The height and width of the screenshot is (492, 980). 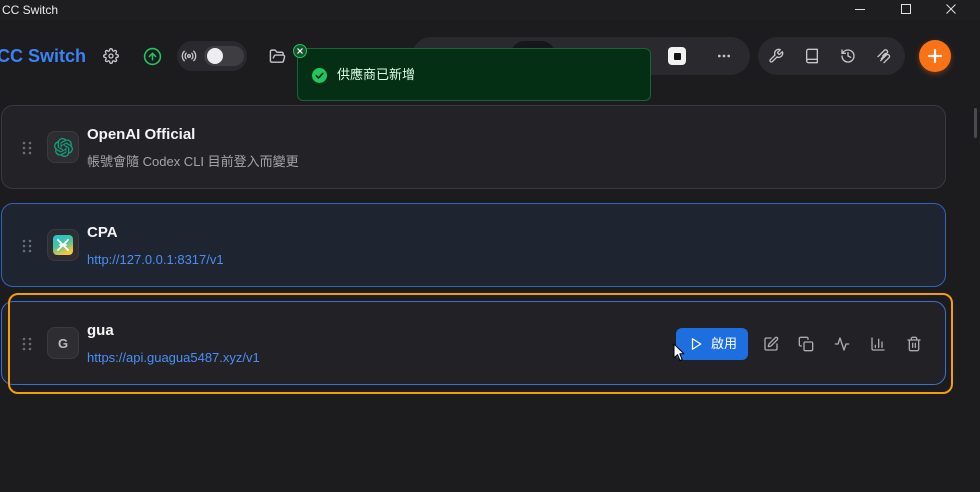 I want to click on wrench-icon, so click(x=776, y=55).